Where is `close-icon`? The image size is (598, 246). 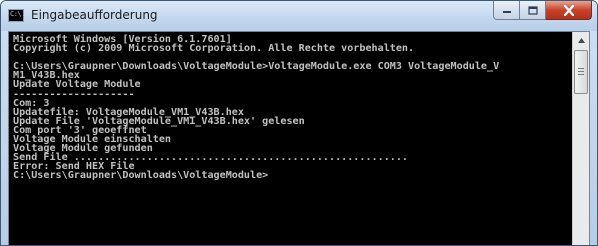 close-icon is located at coordinates (568, 10).